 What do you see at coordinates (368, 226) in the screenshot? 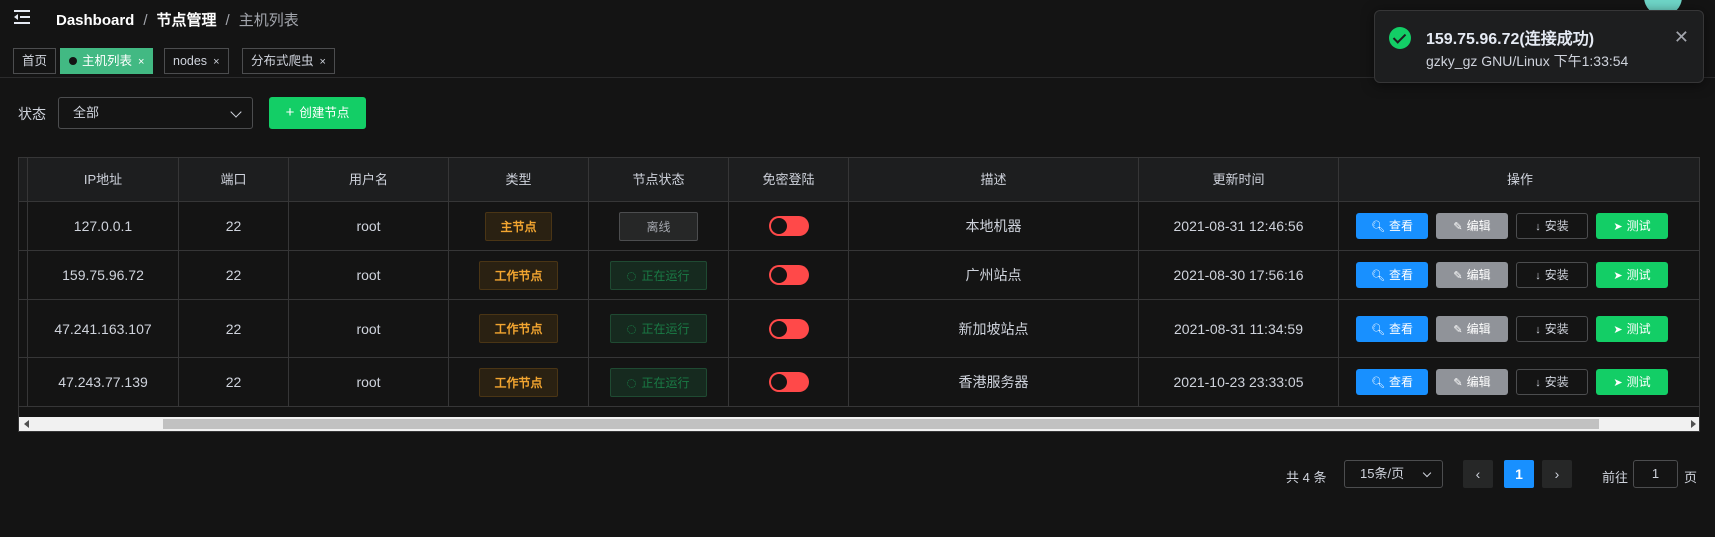
I see `username-cell: root` at bounding box center [368, 226].